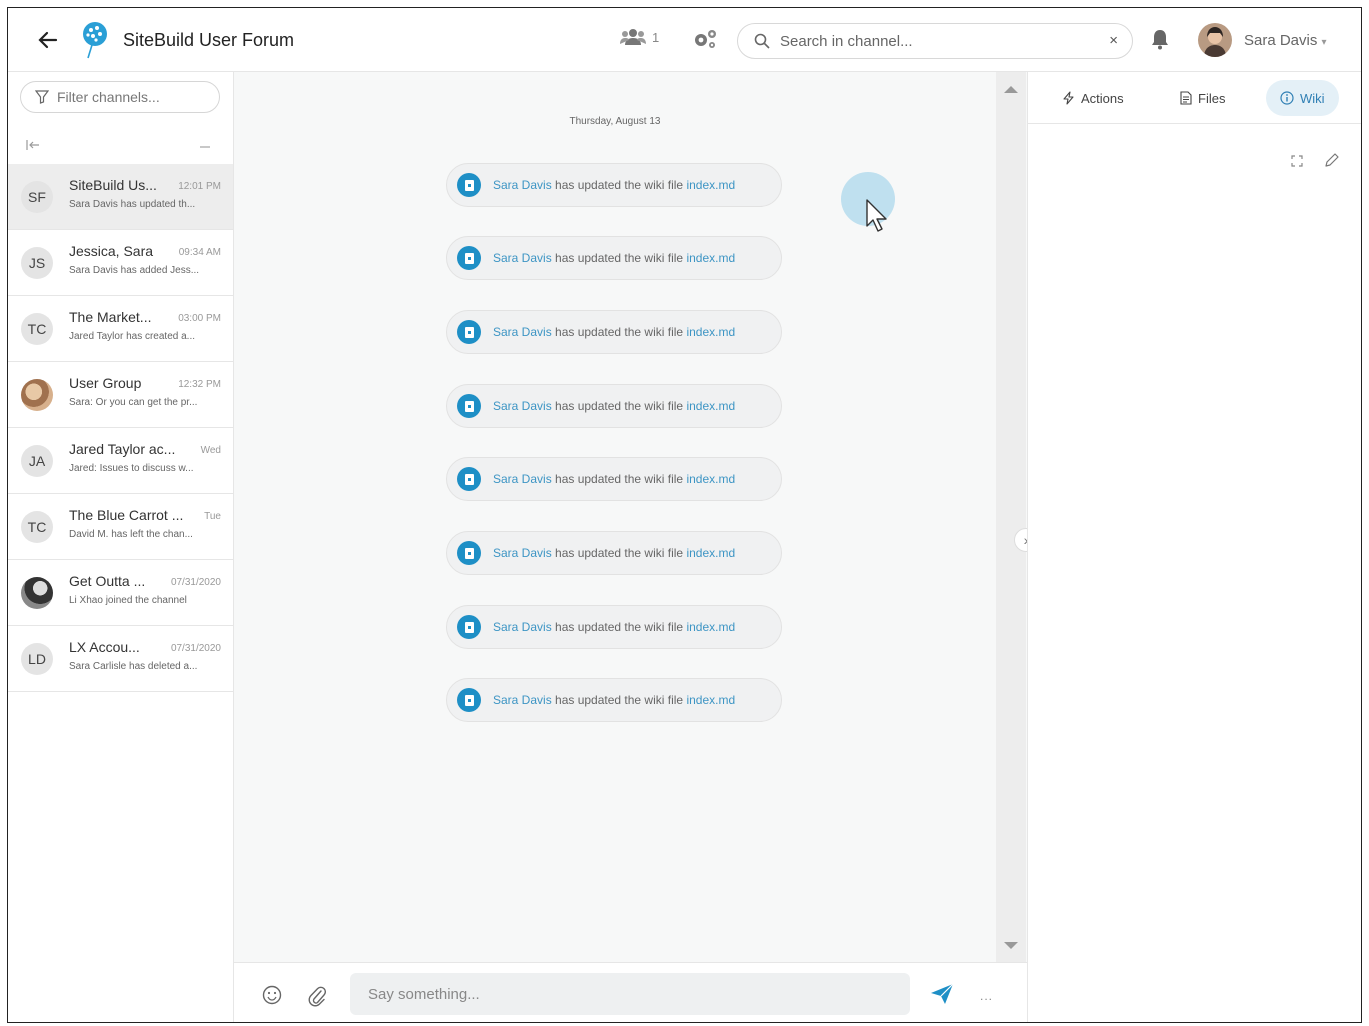 The width and height of the screenshot is (1369, 1026). I want to click on date-separator: Thursday, August 13, so click(615, 121).